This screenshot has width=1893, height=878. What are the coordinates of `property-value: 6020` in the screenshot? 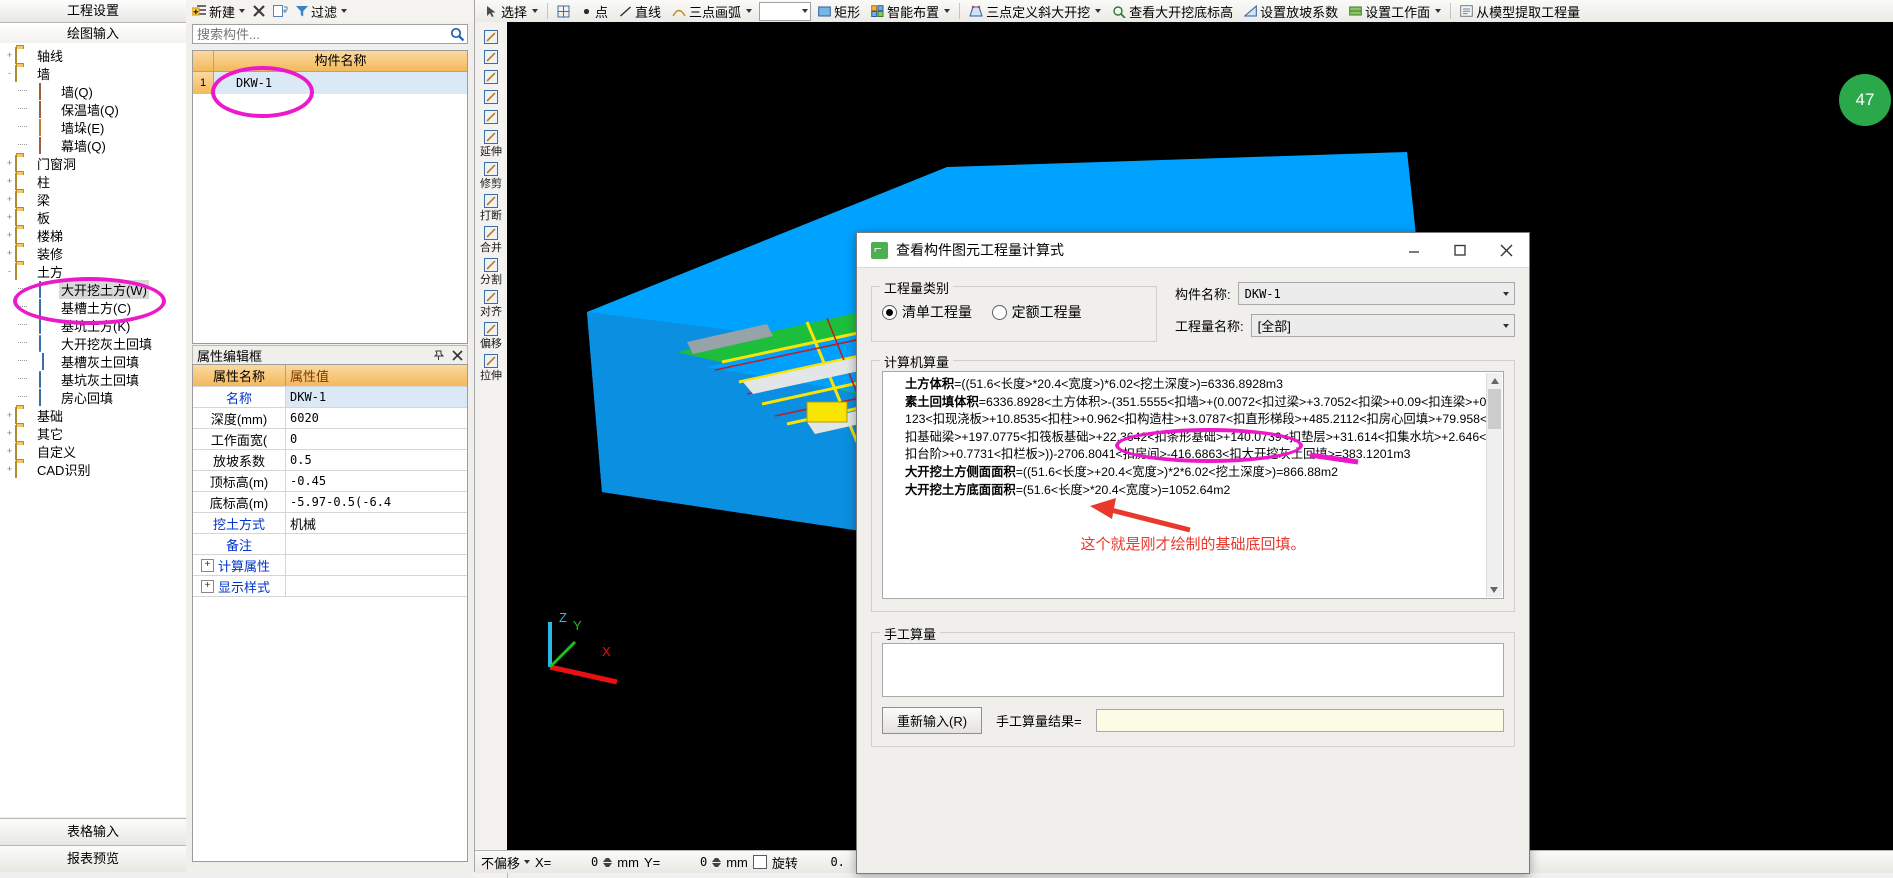 It's located at (376, 418).